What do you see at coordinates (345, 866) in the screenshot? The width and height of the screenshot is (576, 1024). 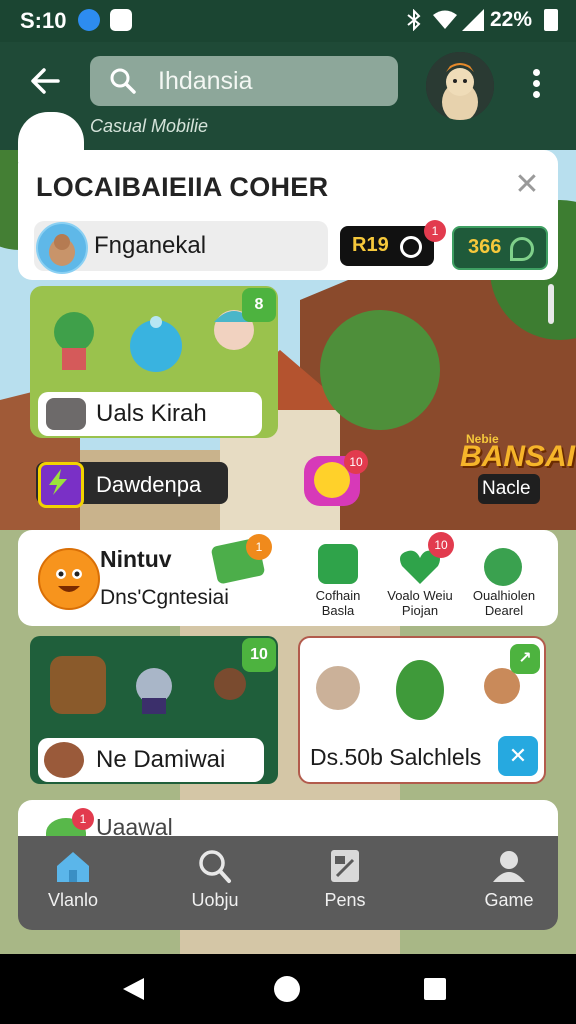 I see `grid-icon` at bounding box center [345, 866].